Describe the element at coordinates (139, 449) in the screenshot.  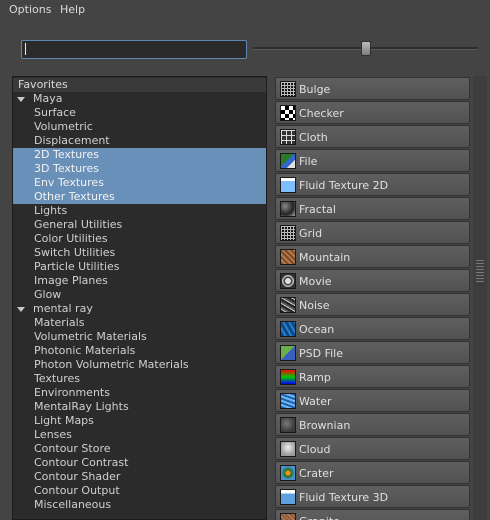
I see `tree-item-contour-store: Contour Store` at that location.